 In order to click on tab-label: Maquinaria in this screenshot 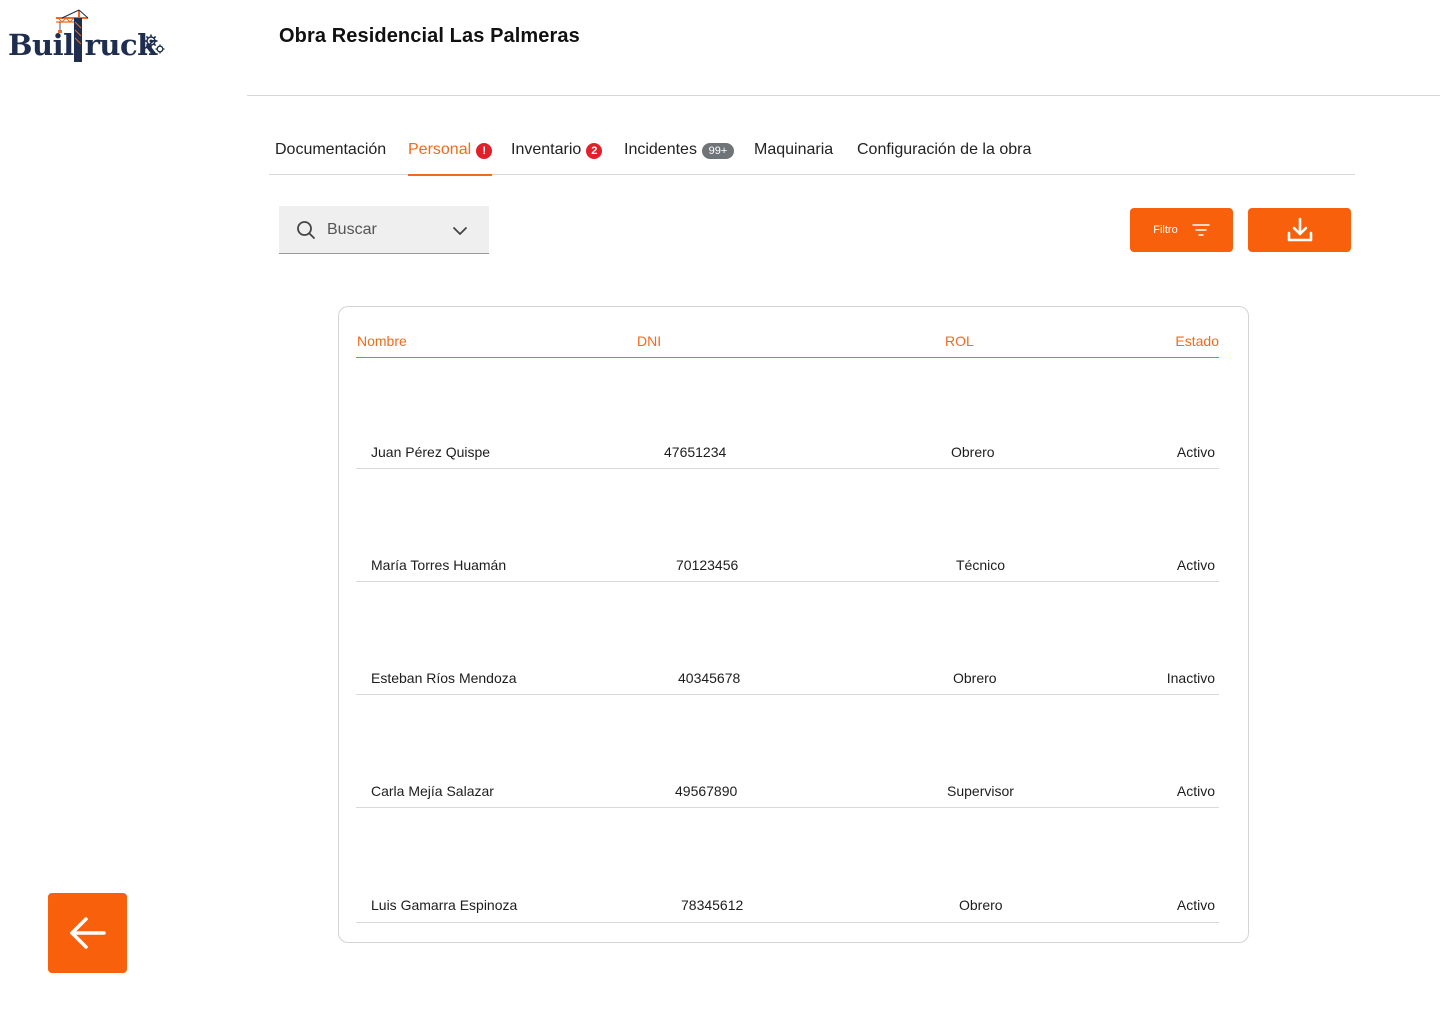, I will do `click(794, 149)`.